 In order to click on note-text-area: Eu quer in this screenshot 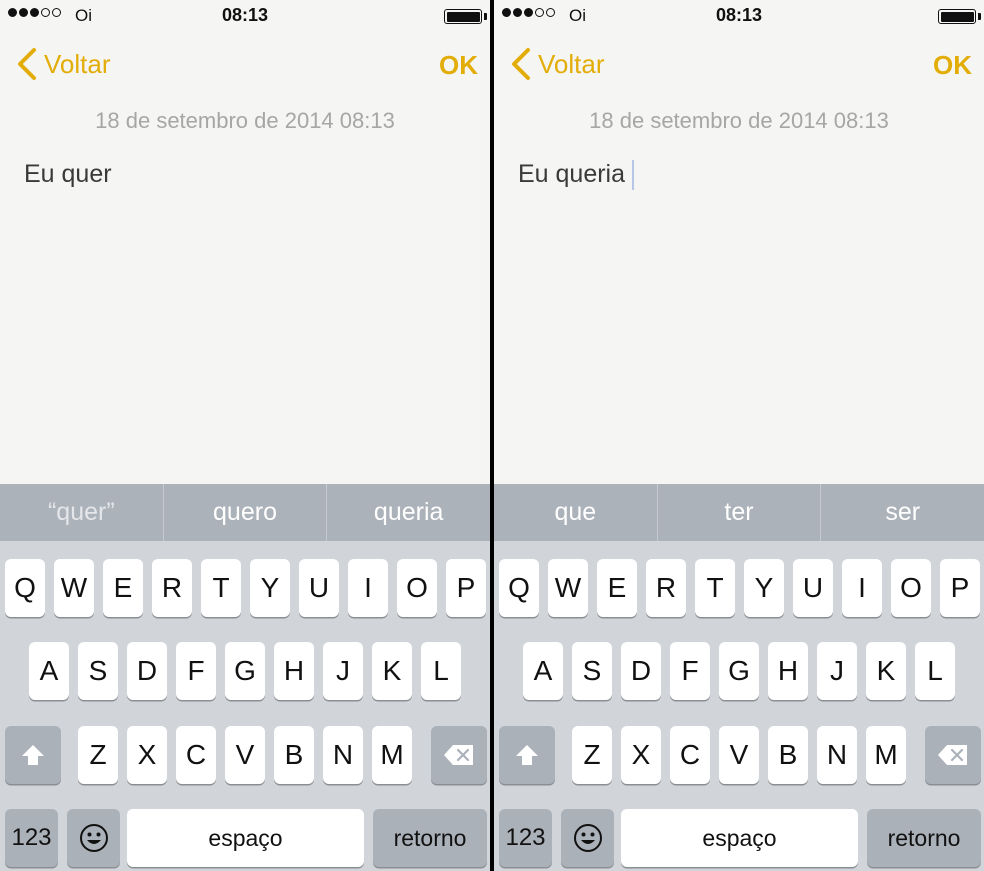, I will do `click(68, 174)`.